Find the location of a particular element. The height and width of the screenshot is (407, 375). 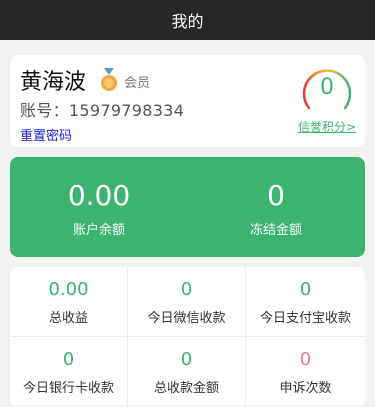

stat-label: 总收益 is located at coordinates (68, 318).